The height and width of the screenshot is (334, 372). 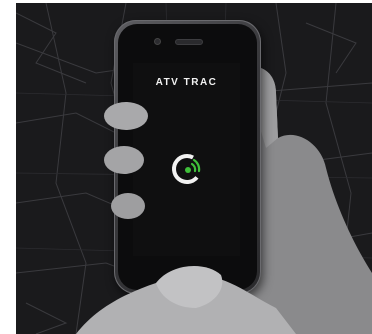 I want to click on left-hand, so click(x=126, y=160).